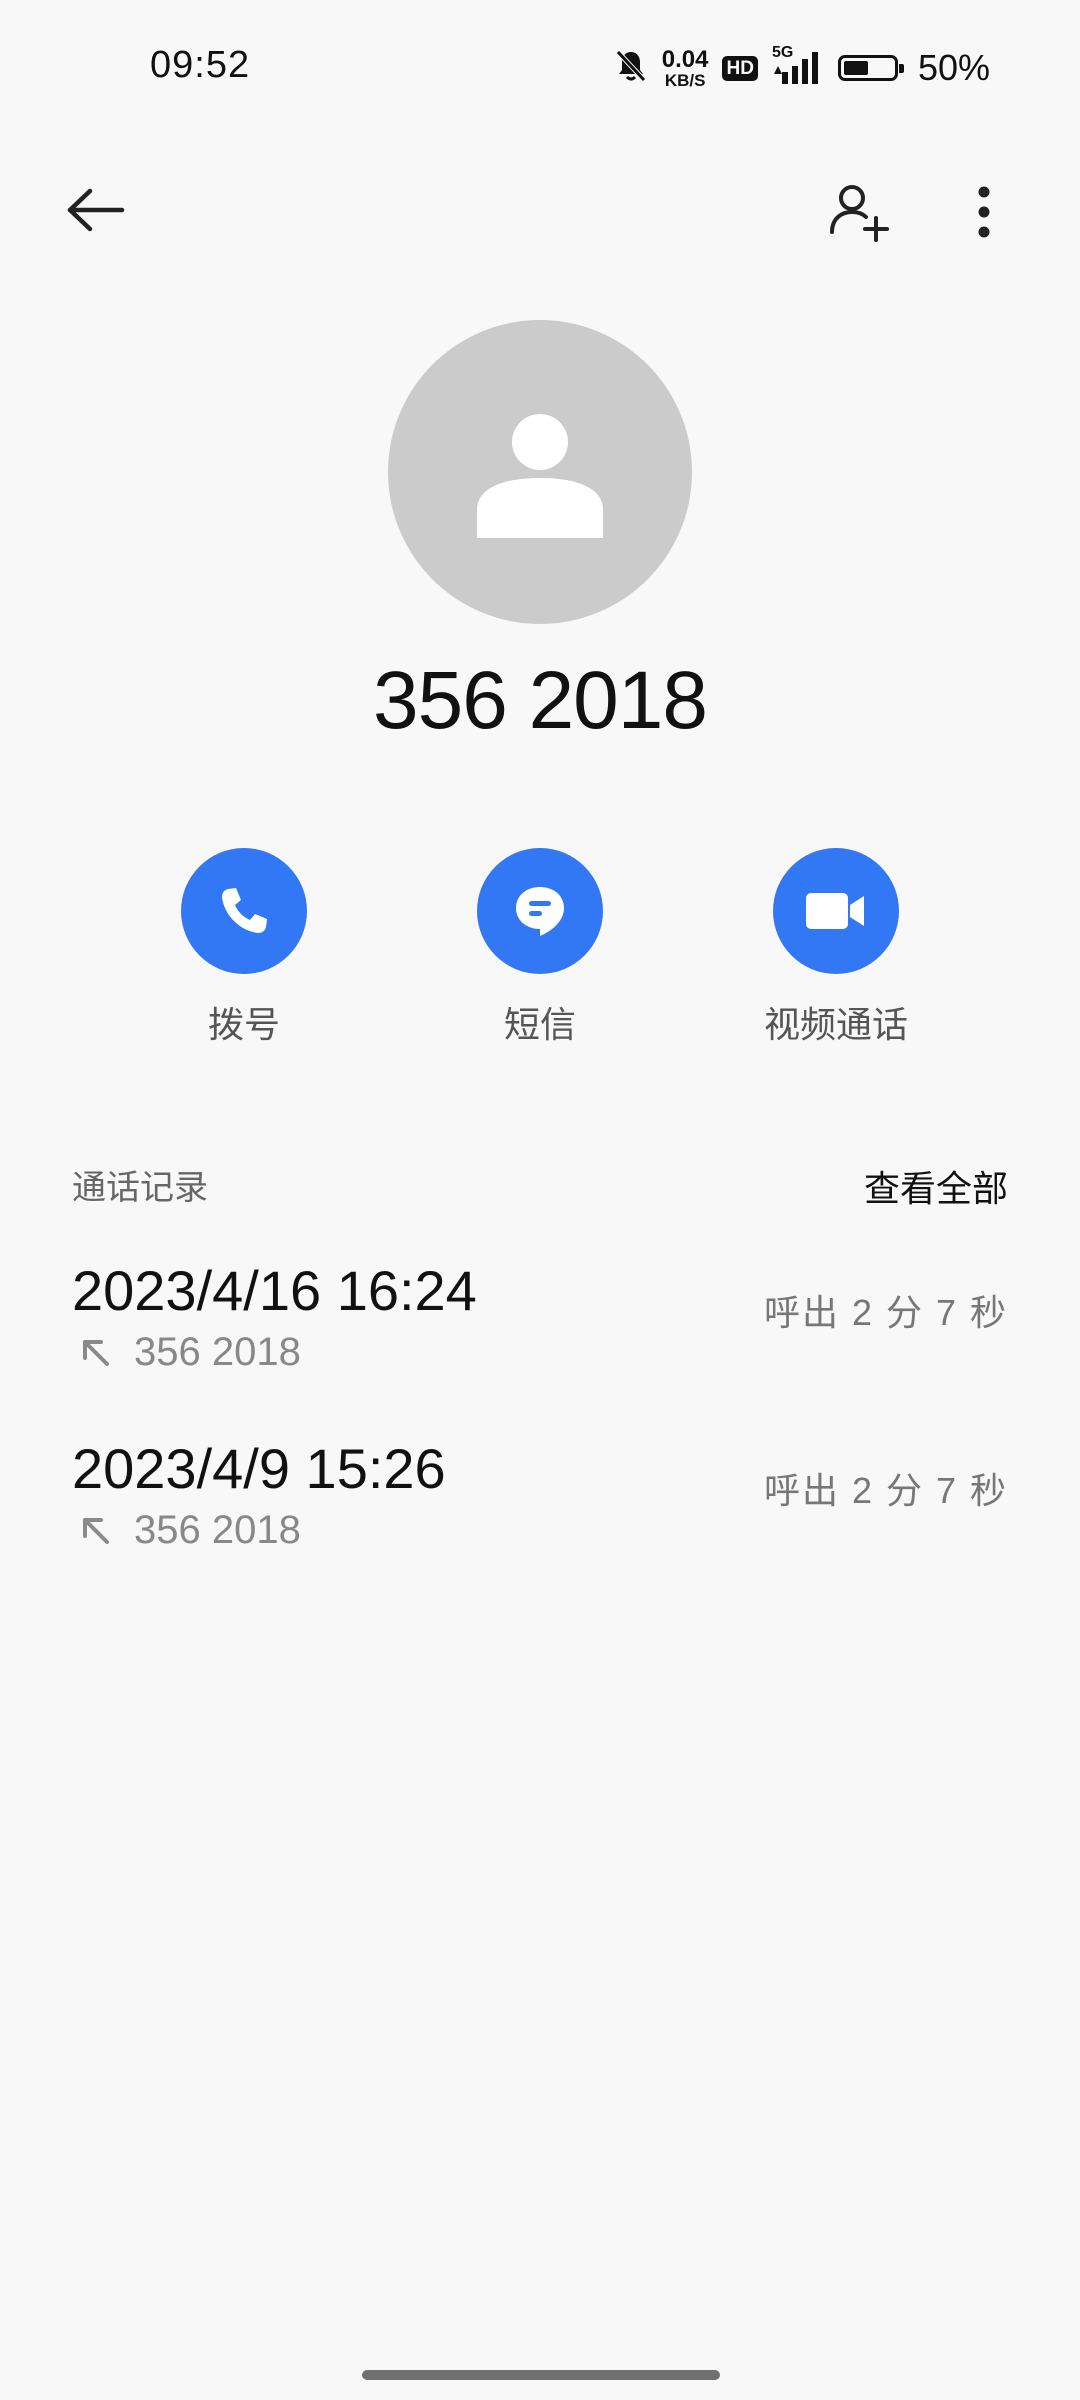  Describe the element at coordinates (539, 1024) in the screenshot. I see `message-label: 短信` at that location.